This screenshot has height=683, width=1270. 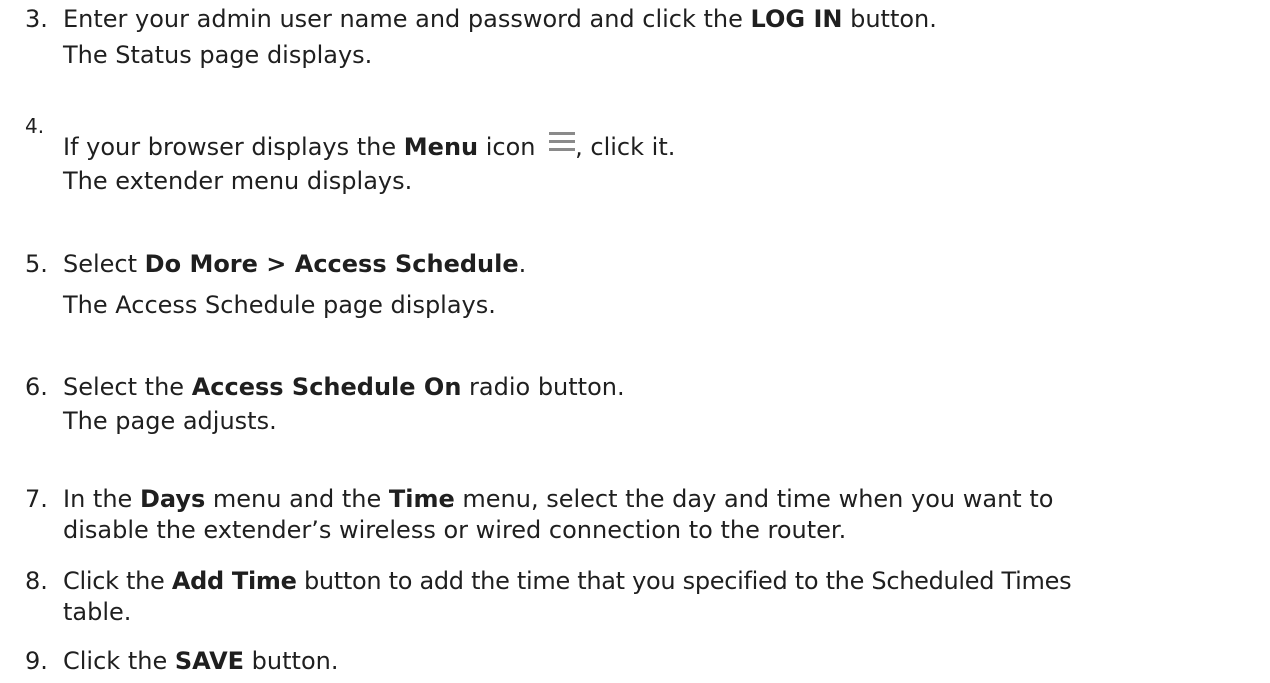 What do you see at coordinates (170, 421) in the screenshot?
I see `step-result: The page adjusts.` at bounding box center [170, 421].